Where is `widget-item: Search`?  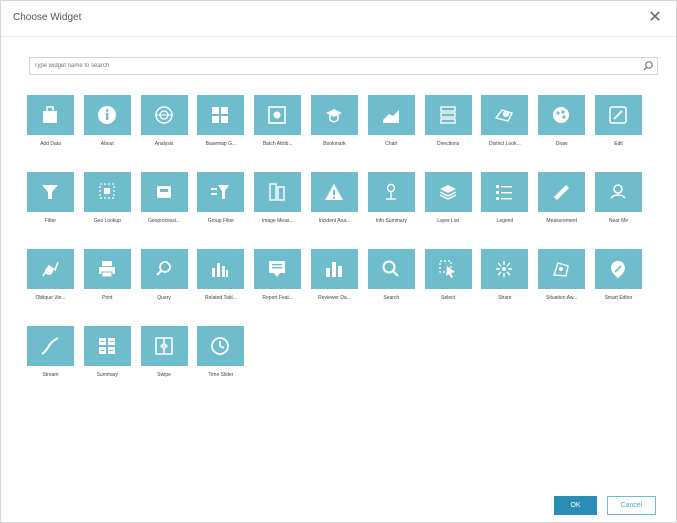
widget-item: Search is located at coordinates (393, 279).